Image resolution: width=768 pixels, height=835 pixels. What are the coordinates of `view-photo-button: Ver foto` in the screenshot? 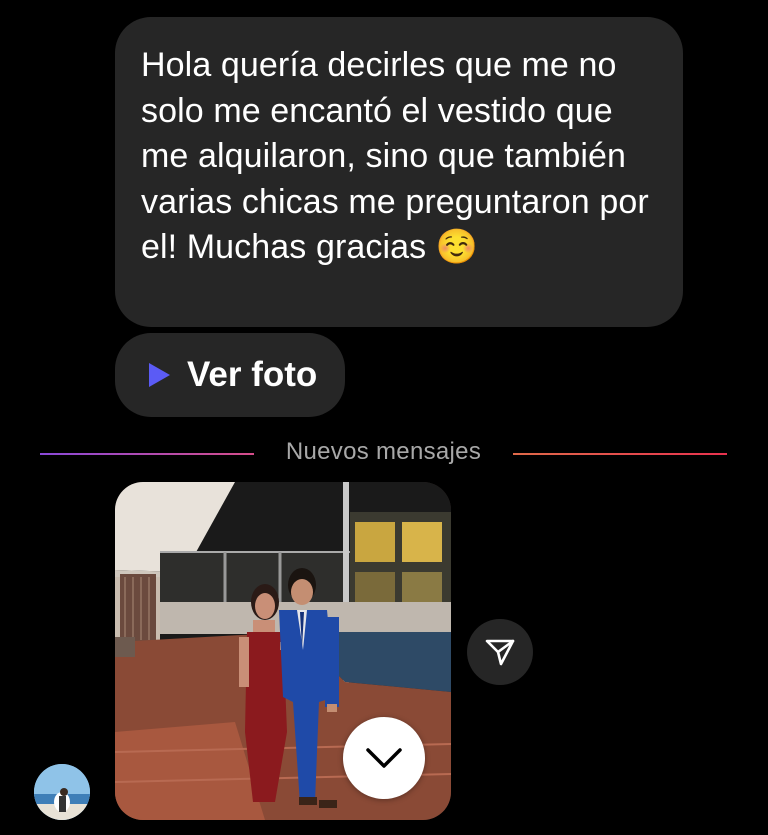 It's located at (230, 375).